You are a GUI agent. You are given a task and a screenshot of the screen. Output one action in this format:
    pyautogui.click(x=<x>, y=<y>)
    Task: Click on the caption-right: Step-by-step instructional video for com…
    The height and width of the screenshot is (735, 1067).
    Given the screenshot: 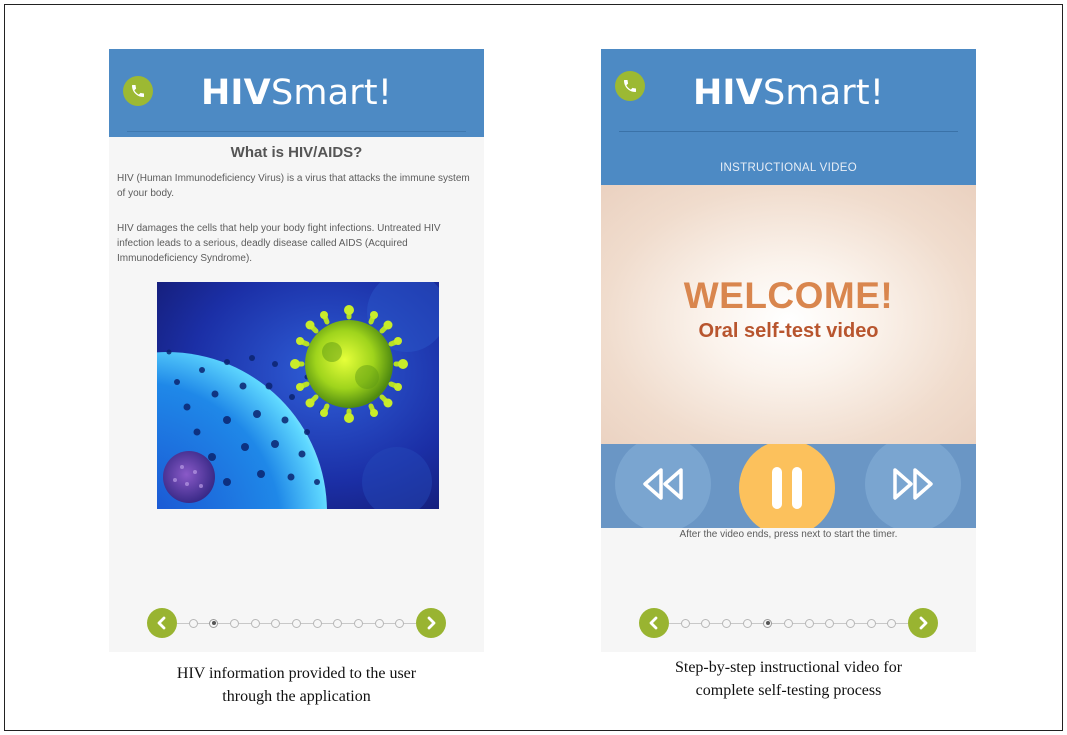 What is the action you would take?
    pyautogui.click(x=788, y=679)
    